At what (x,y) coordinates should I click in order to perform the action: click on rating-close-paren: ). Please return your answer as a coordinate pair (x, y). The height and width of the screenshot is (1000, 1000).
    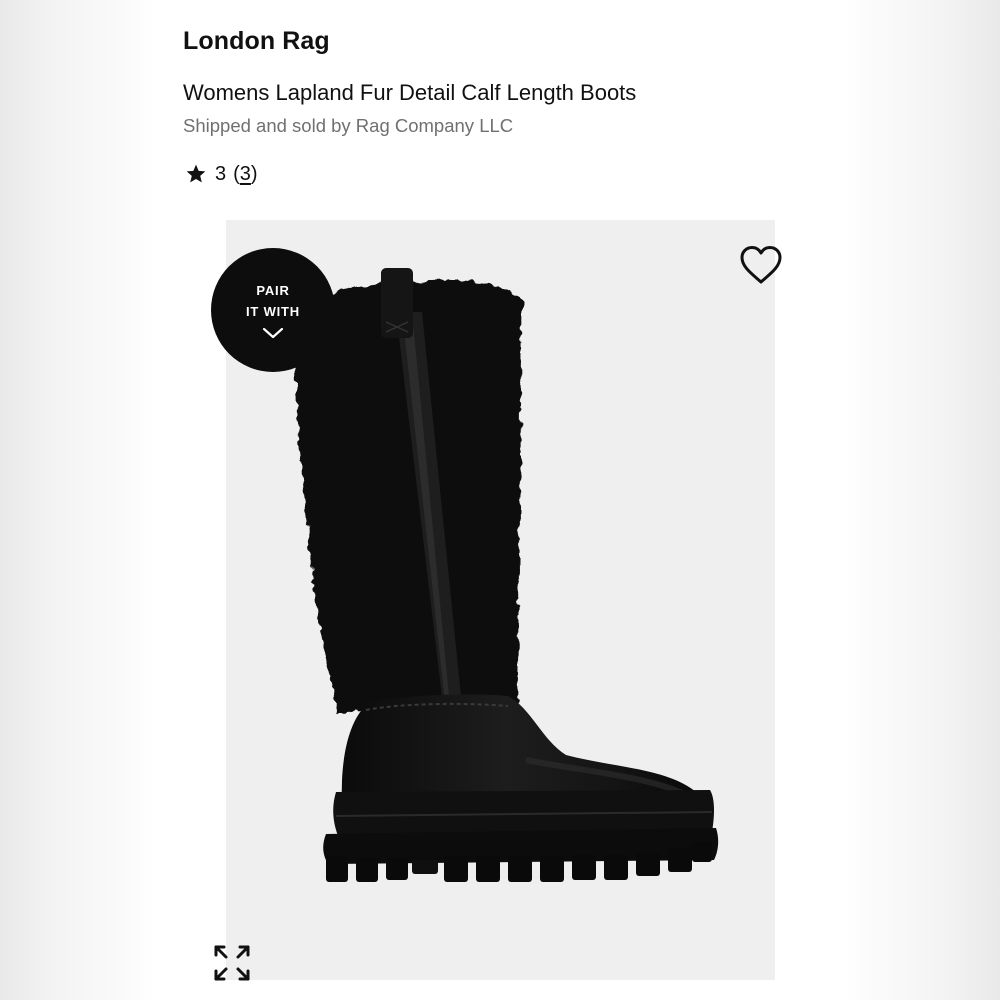
    Looking at the image, I should click on (254, 173).